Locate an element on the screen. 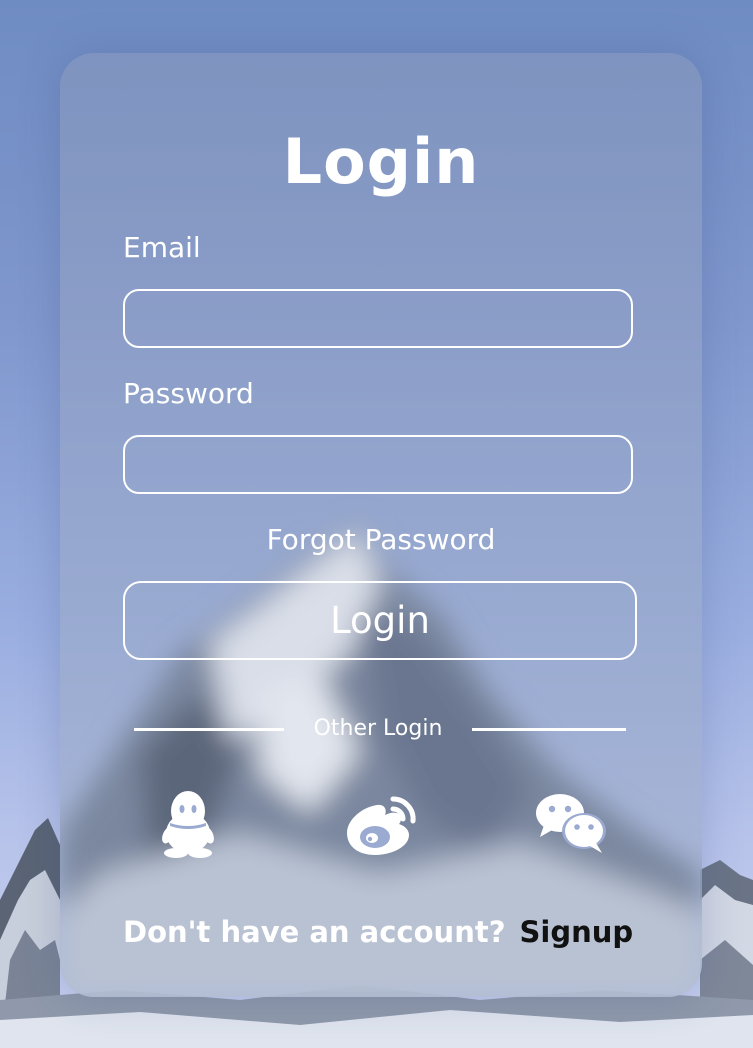 The width and height of the screenshot is (753, 1048). password-label: Password is located at coordinates (188, 393).